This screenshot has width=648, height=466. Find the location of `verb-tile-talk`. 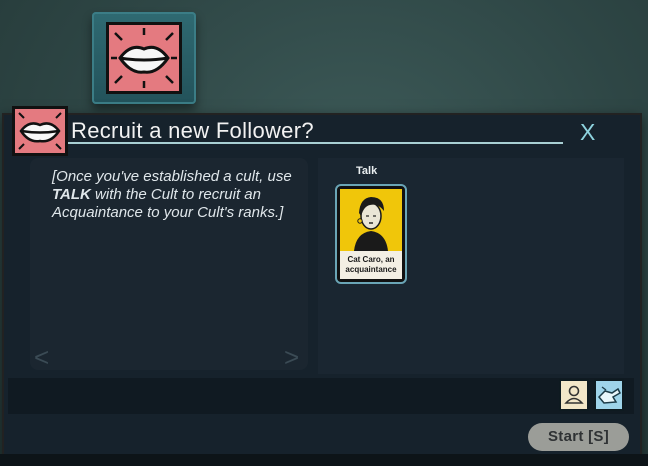

verb-tile-talk is located at coordinates (144, 58).